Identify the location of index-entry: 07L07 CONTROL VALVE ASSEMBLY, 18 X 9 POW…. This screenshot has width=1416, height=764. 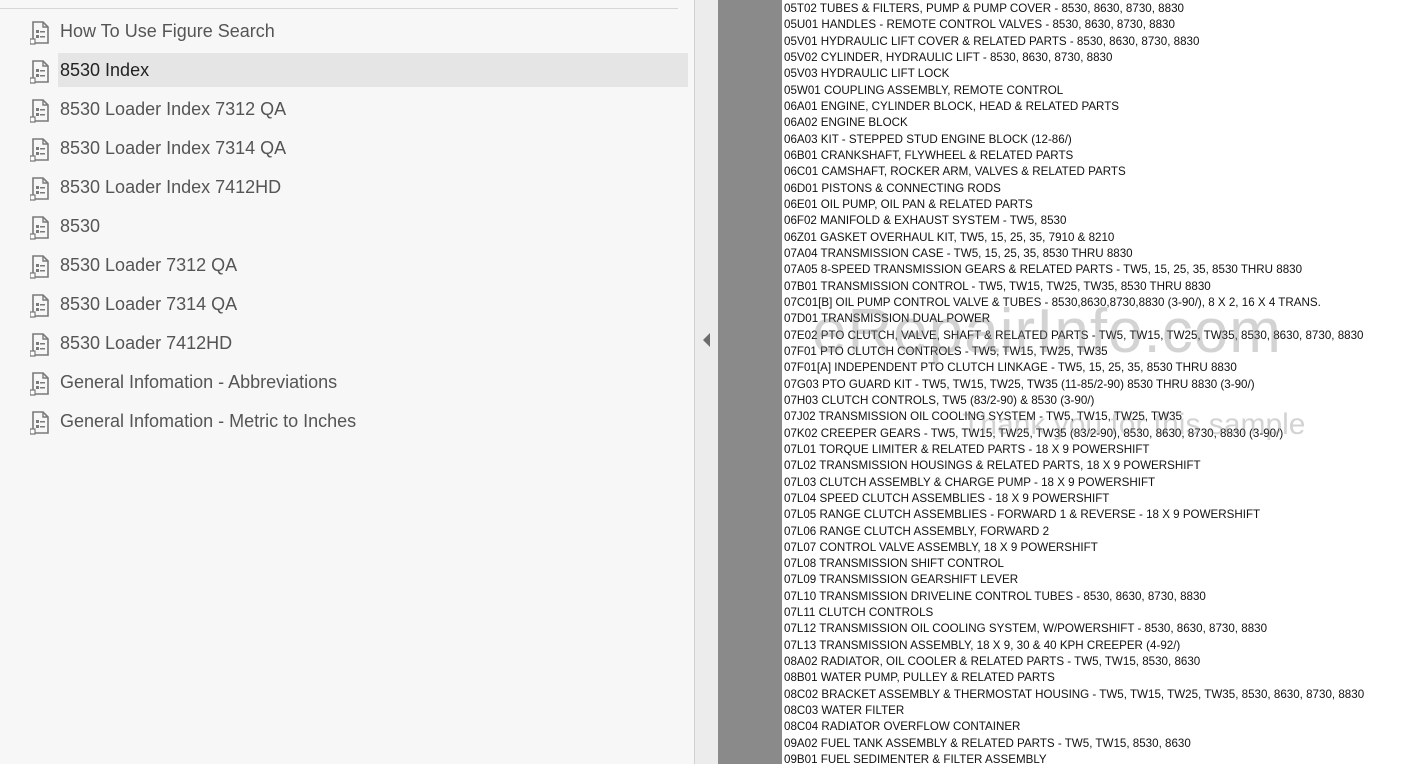
(941, 547).